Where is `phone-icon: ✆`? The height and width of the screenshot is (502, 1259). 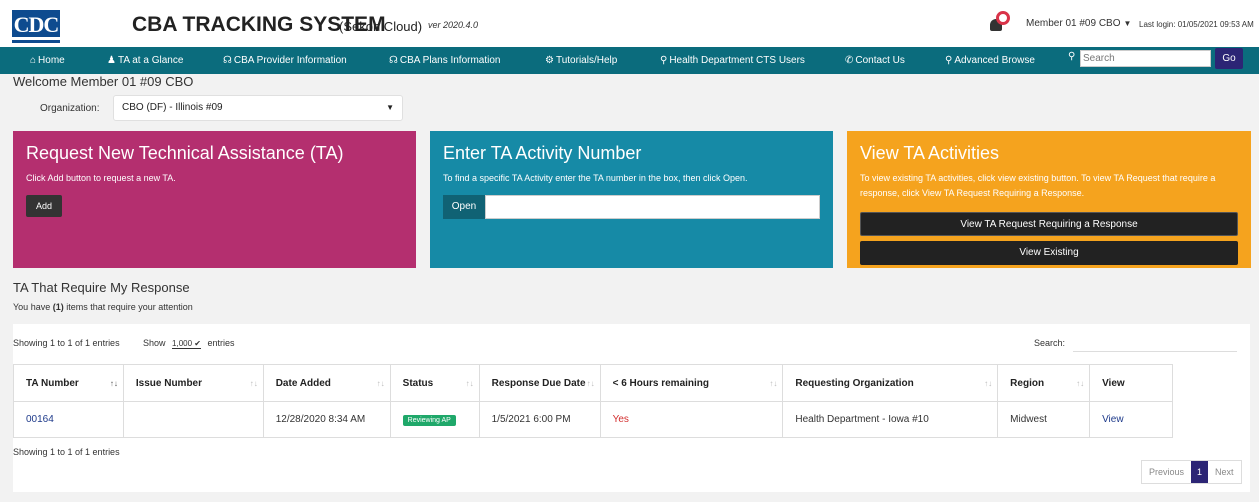
phone-icon: ✆ is located at coordinates (849, 60).